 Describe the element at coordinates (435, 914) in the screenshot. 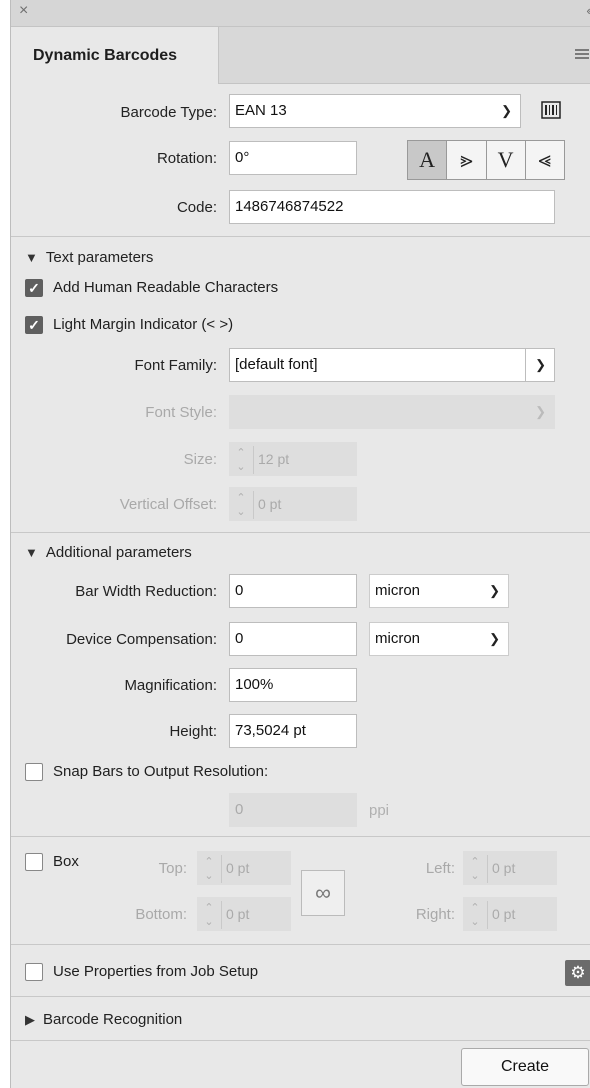

I see `box-right-label: Right:` at that location.